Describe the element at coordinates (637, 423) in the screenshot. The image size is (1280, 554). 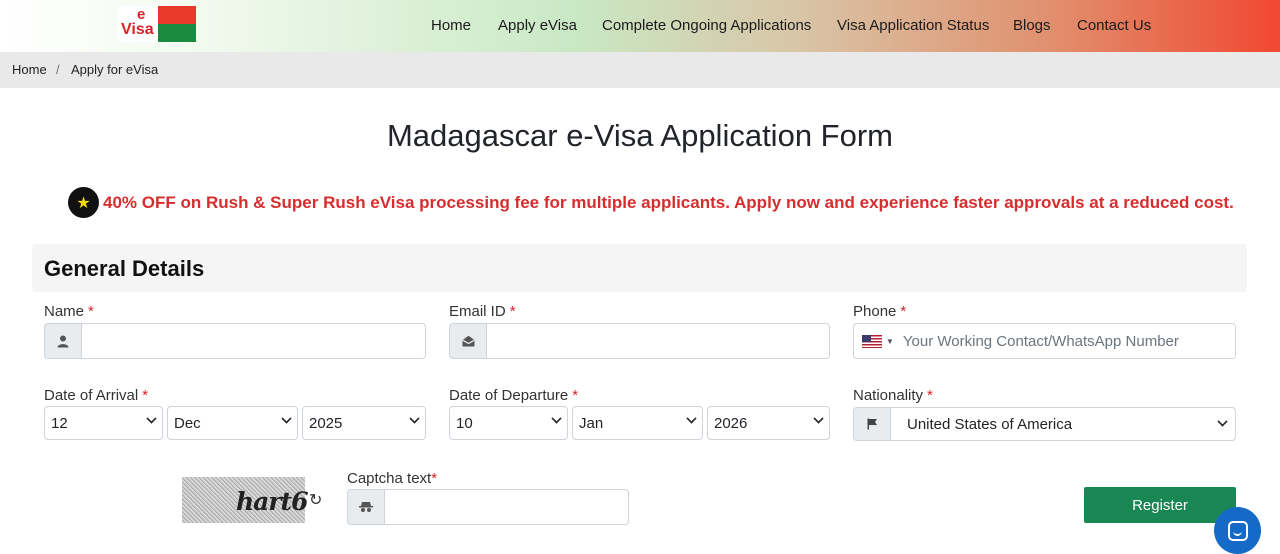
I see `departure-month-select: Jan` at that location.